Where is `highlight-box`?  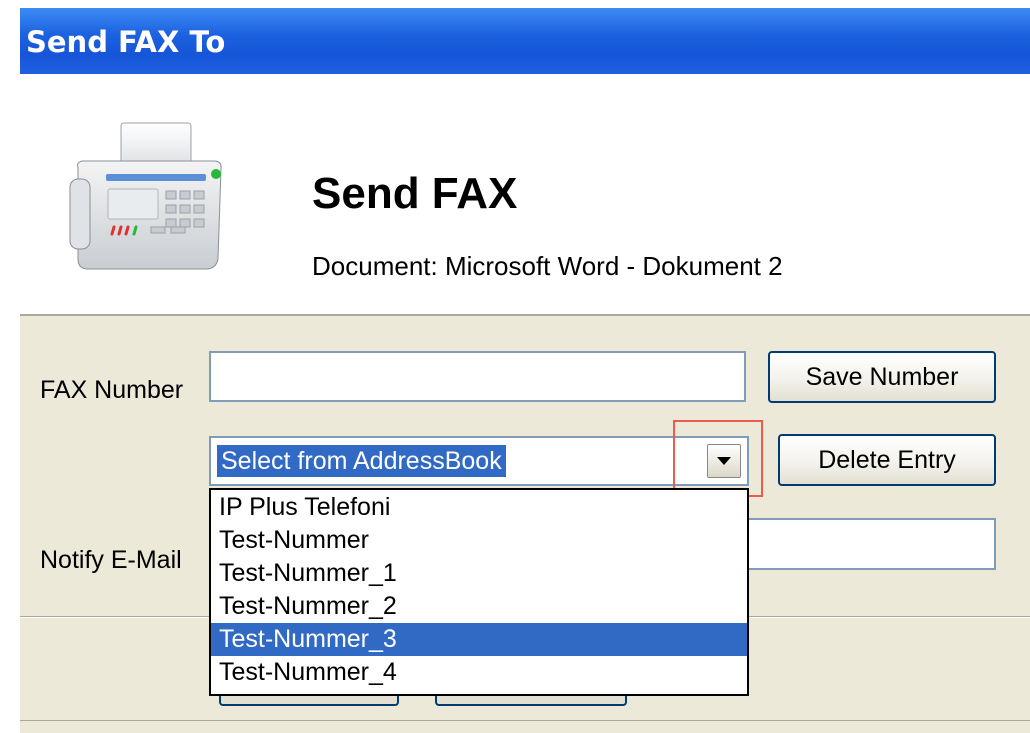
highlight-box is located at coordinates (718, 458).